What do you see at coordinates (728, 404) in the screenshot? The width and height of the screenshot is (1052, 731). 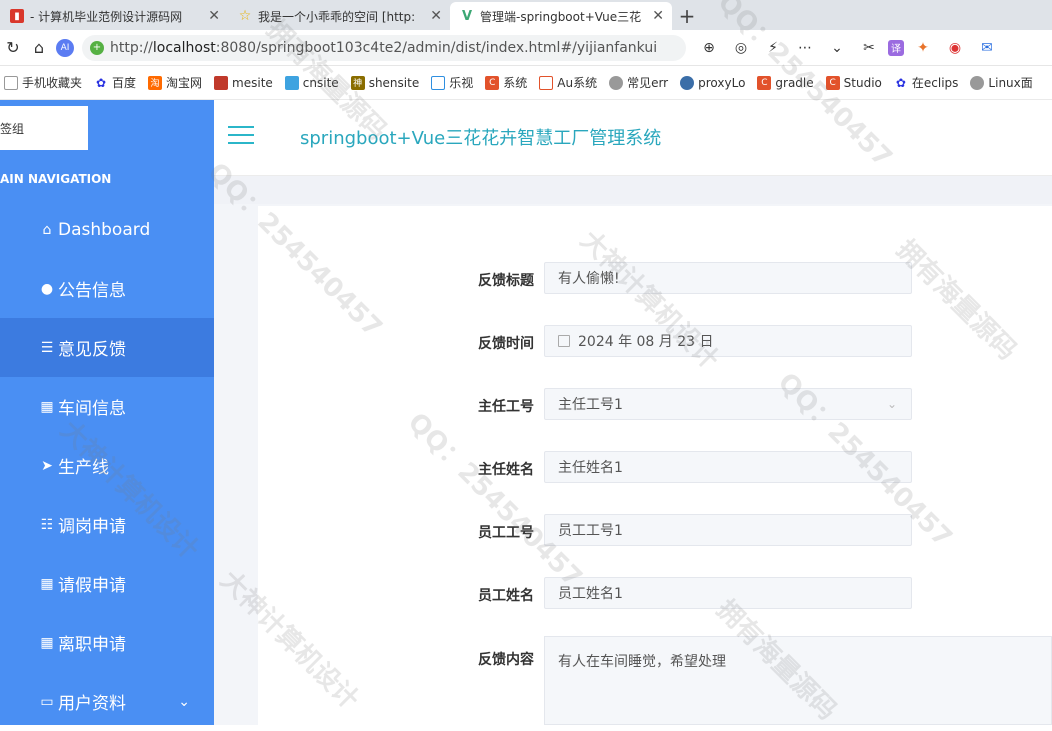 I see `supervisor-id-select: 主任工号1 ⌄` at bounding box center [728, 404].